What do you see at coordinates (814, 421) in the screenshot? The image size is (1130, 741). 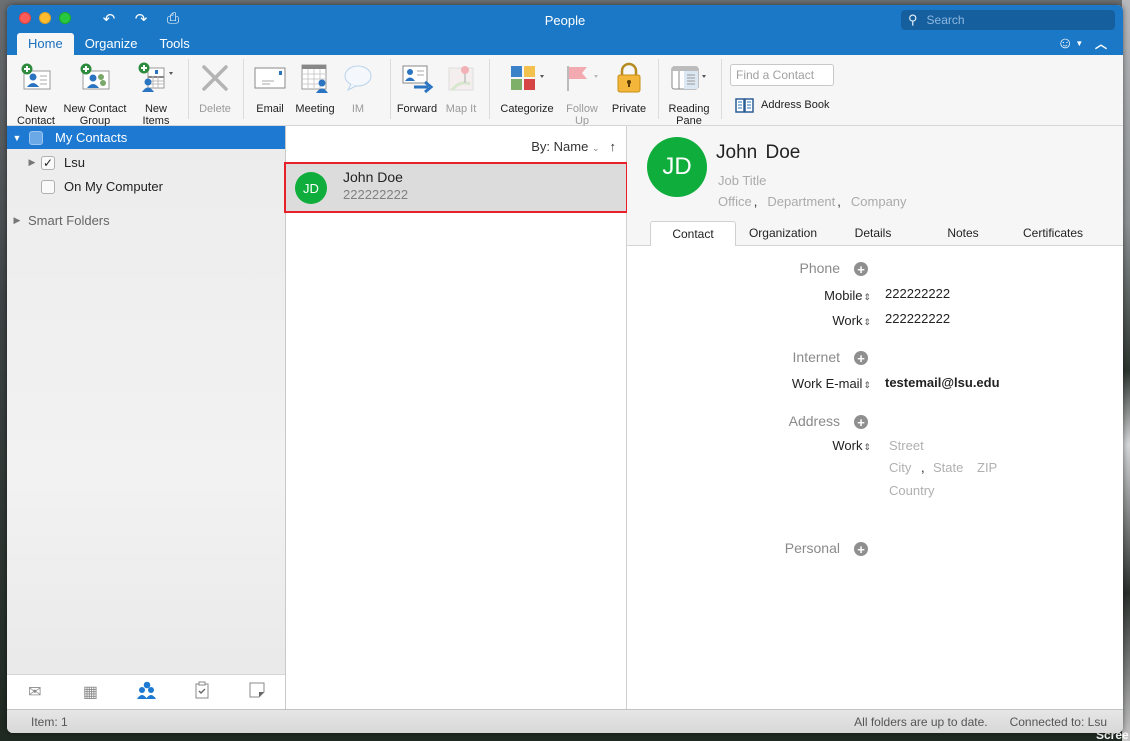 I see `address-section-label: Address` at bounding box center [814, 421].